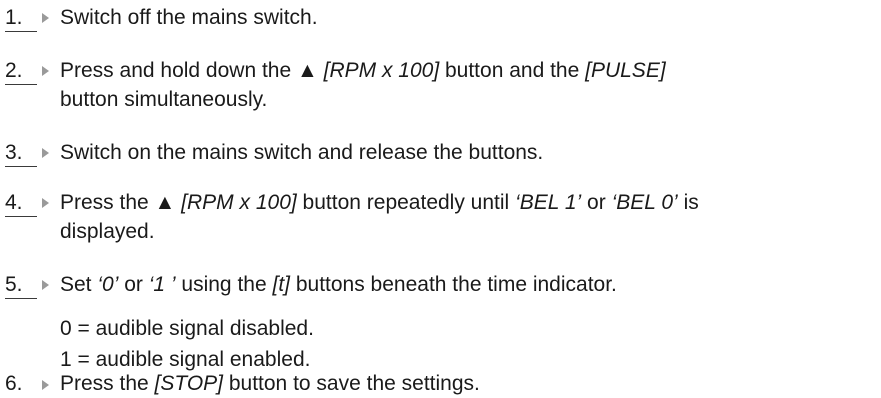 The width and height of the screenshot is (881, 398). What do you see at coordinates (21, 152) in the screenshot?
I see `step-number: 3.` at bounding box center [21, 152].